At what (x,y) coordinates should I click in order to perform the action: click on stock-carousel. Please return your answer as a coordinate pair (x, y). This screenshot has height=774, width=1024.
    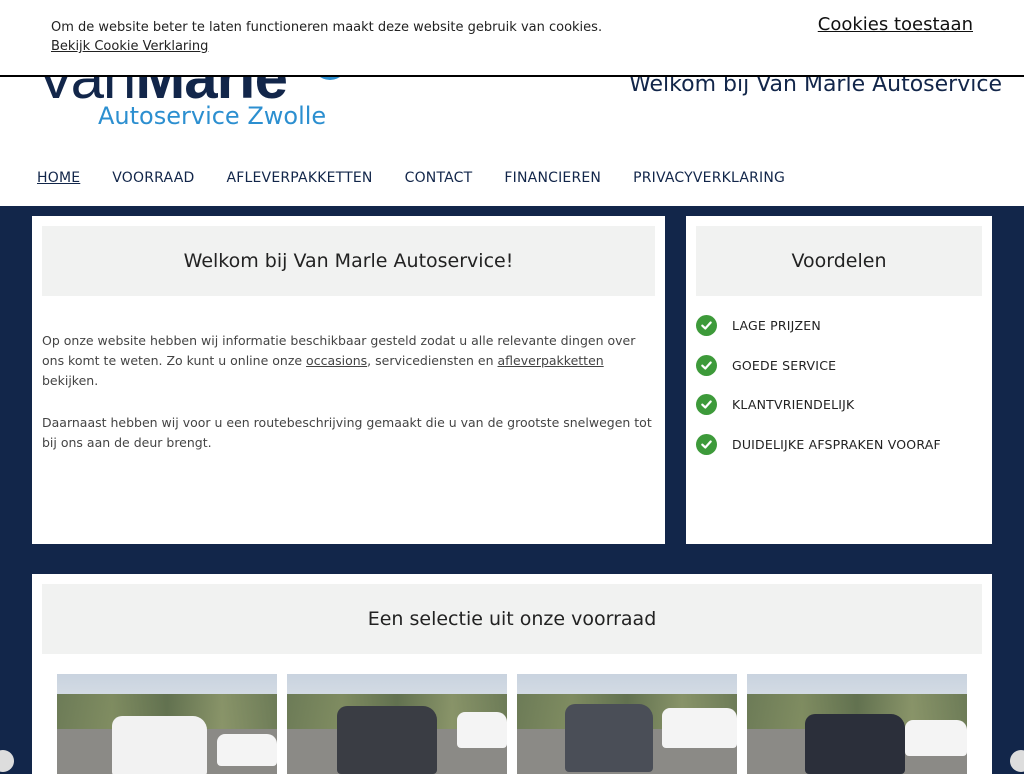
    Looking at the image, I should click on (512, 724).